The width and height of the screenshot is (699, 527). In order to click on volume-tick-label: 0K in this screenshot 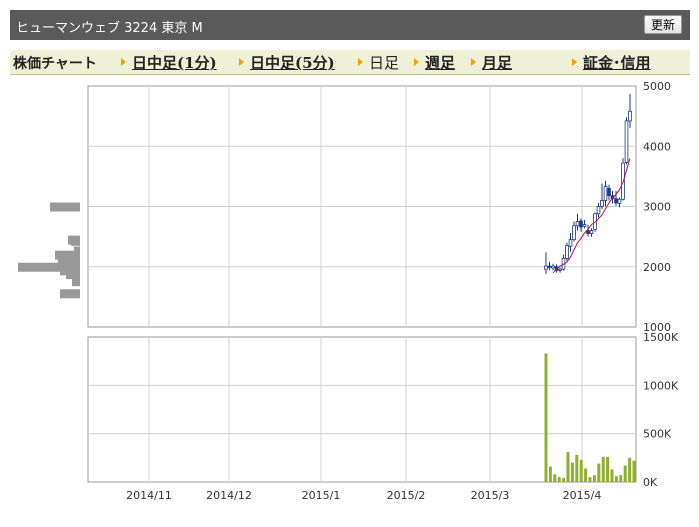, I will do `click(650, 482)`.